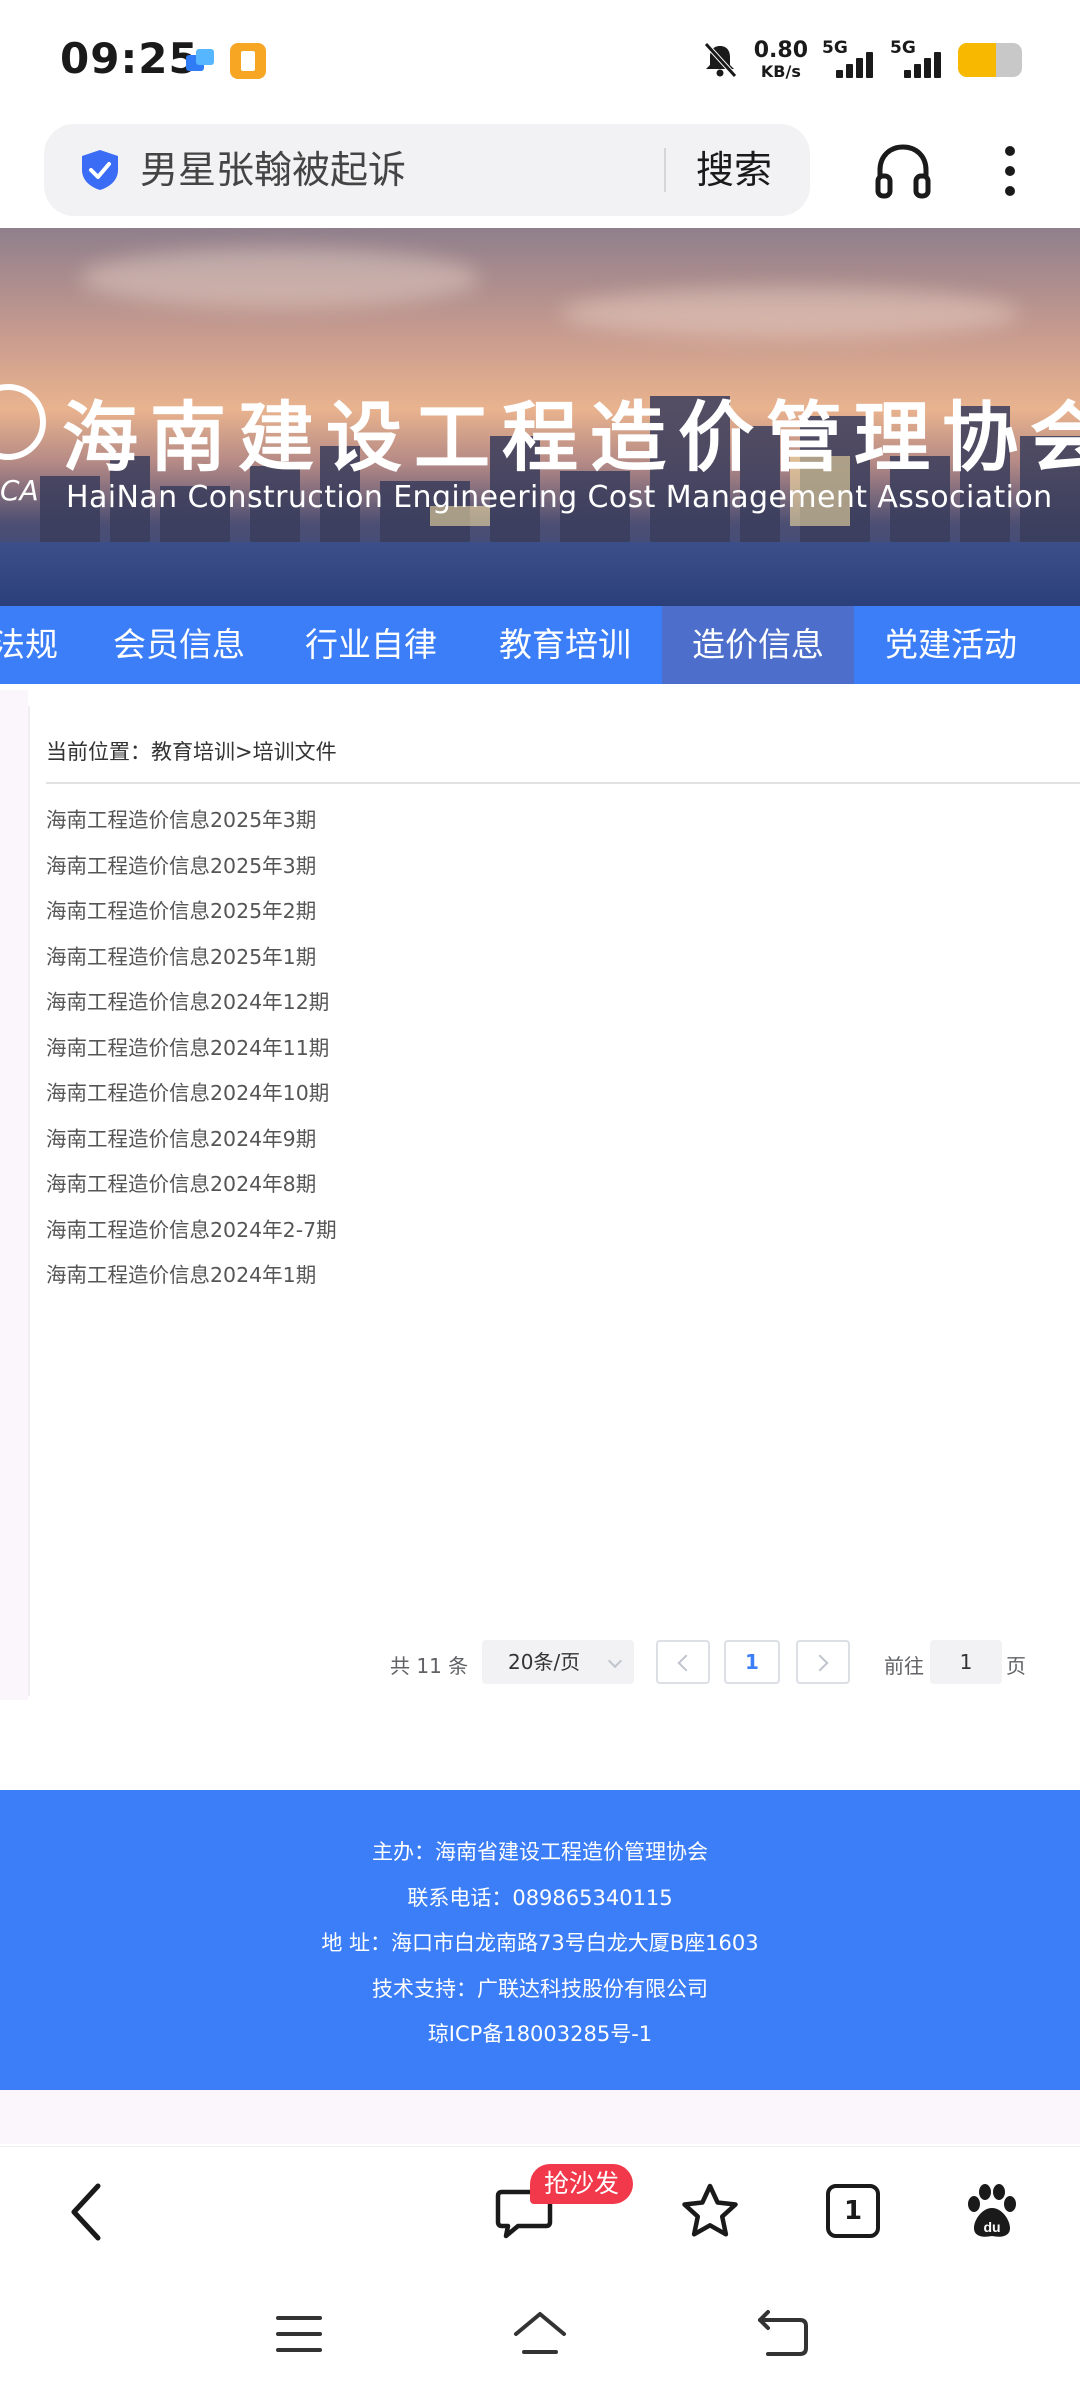 This screenshot has height=2400, width=1080. Describe the element at coordinates (904, 1666) in the screenshot. I see `goto-label: 前往` at that location.